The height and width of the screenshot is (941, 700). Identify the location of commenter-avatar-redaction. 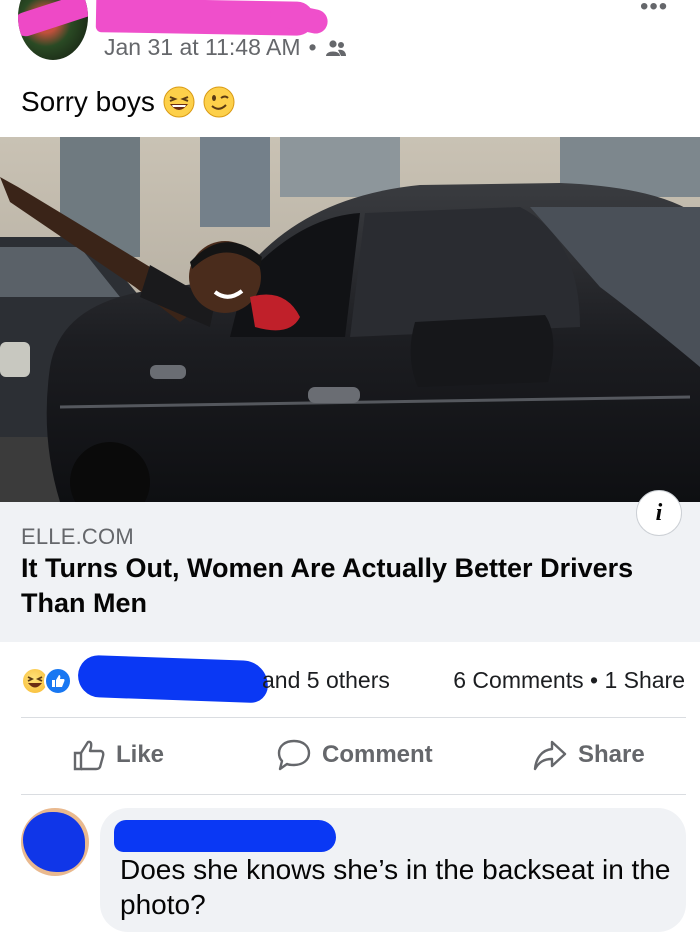
(54, 842).